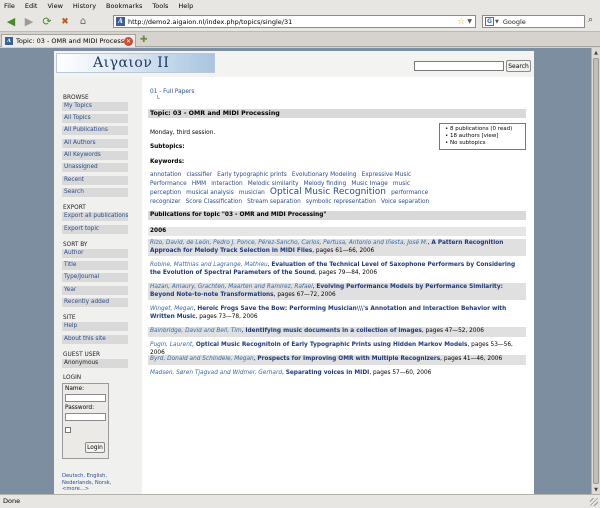 This screenshot has height=508, width=600. What do you see at coordinates (165, 202) in the screenshot?
I see `keyword-link: recognizer` at bounding box center [165, 202].